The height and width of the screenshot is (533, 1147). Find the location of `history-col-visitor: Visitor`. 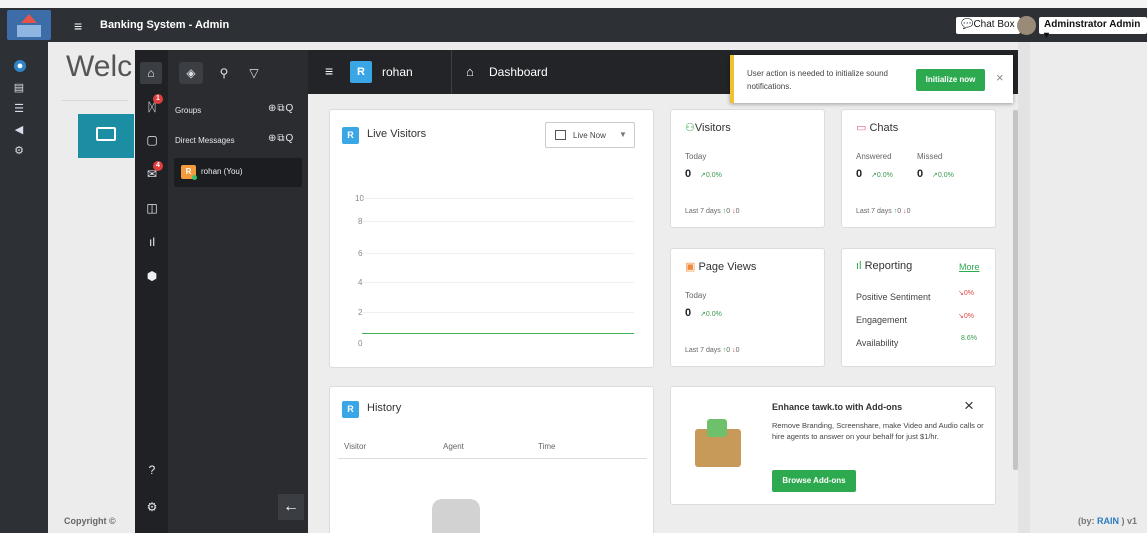

history-col-visitor: Visitor is located at coordinates (355, 446).